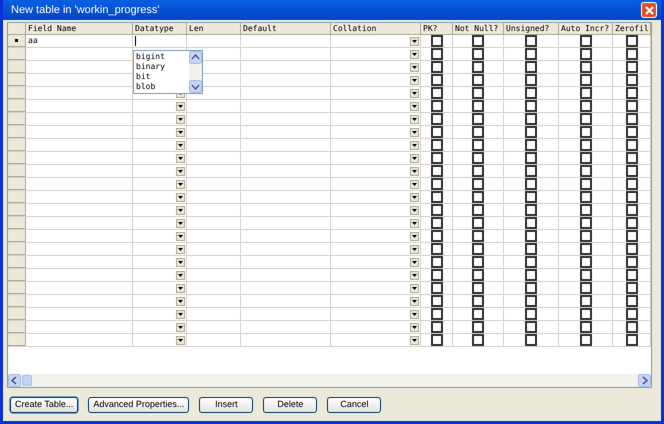 This screenshot has height=424, width=664. What do you see at coordinates (79, 41) in the screenshot?
I see `field-name-cell: aa` at bounding box center [79, 41].